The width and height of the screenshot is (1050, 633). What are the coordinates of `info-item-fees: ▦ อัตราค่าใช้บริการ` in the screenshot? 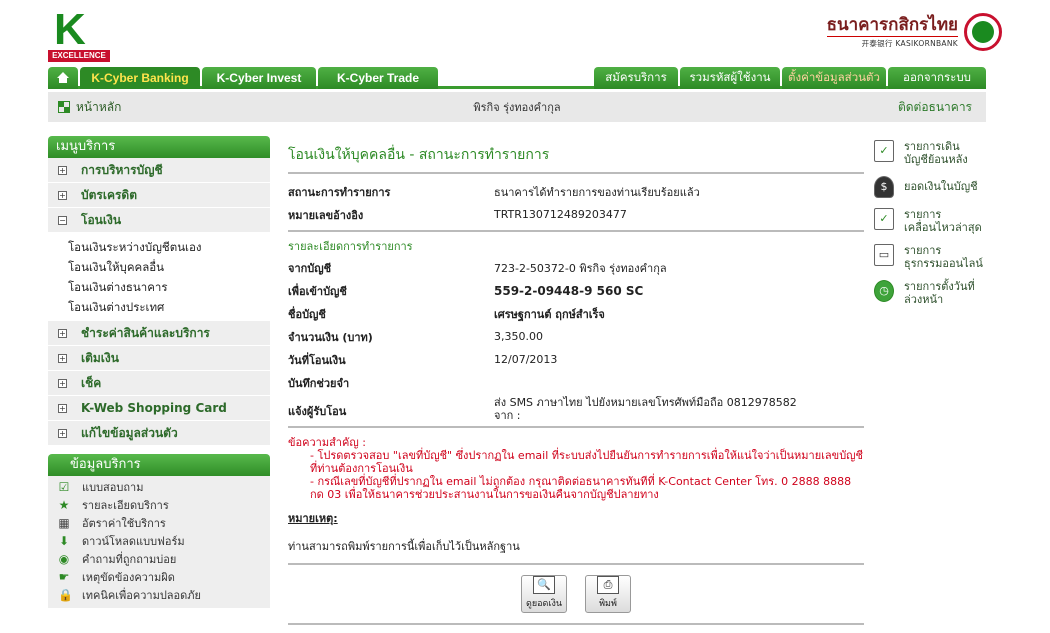 It's located at (159, 523).